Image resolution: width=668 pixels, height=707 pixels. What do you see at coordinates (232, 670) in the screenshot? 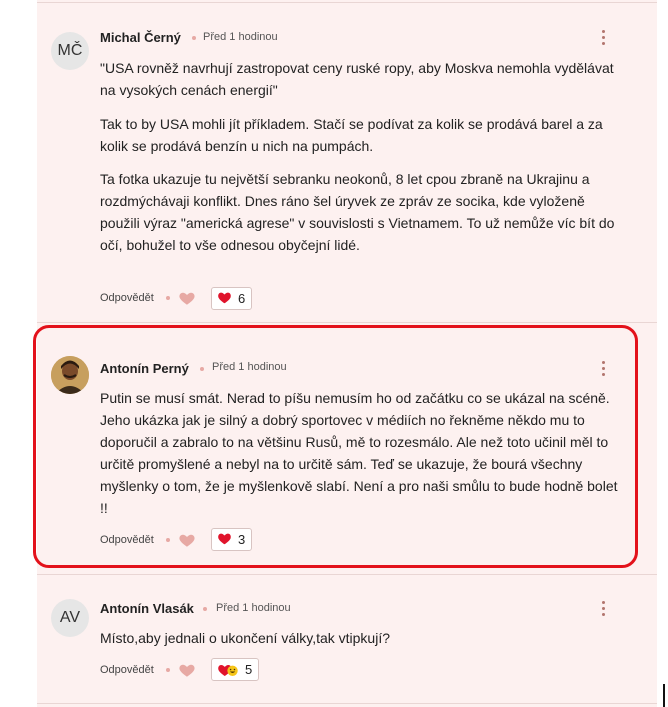
I see `laugh-reaction-icon` at bounding box center [232, 670].